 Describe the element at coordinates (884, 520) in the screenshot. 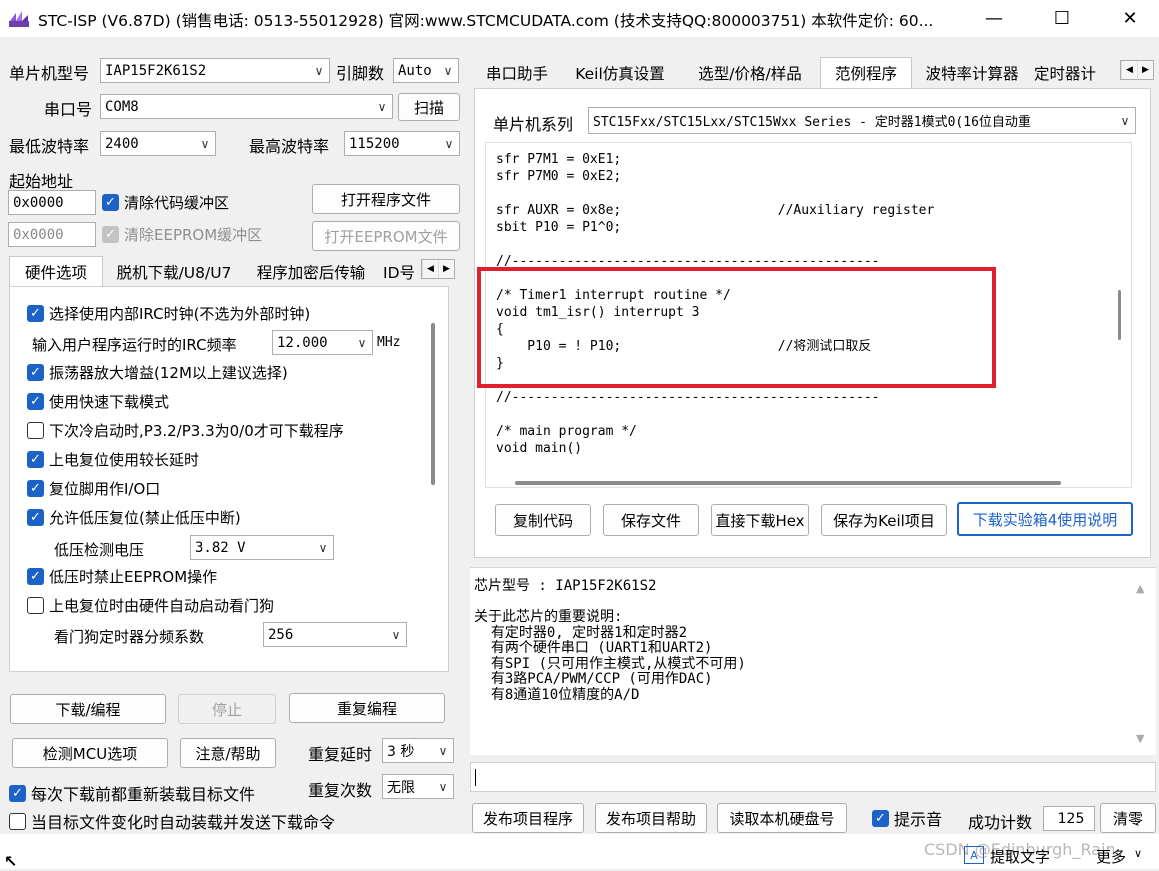

I see `save-keil-project-button: 保存为Keil项目` at that location.